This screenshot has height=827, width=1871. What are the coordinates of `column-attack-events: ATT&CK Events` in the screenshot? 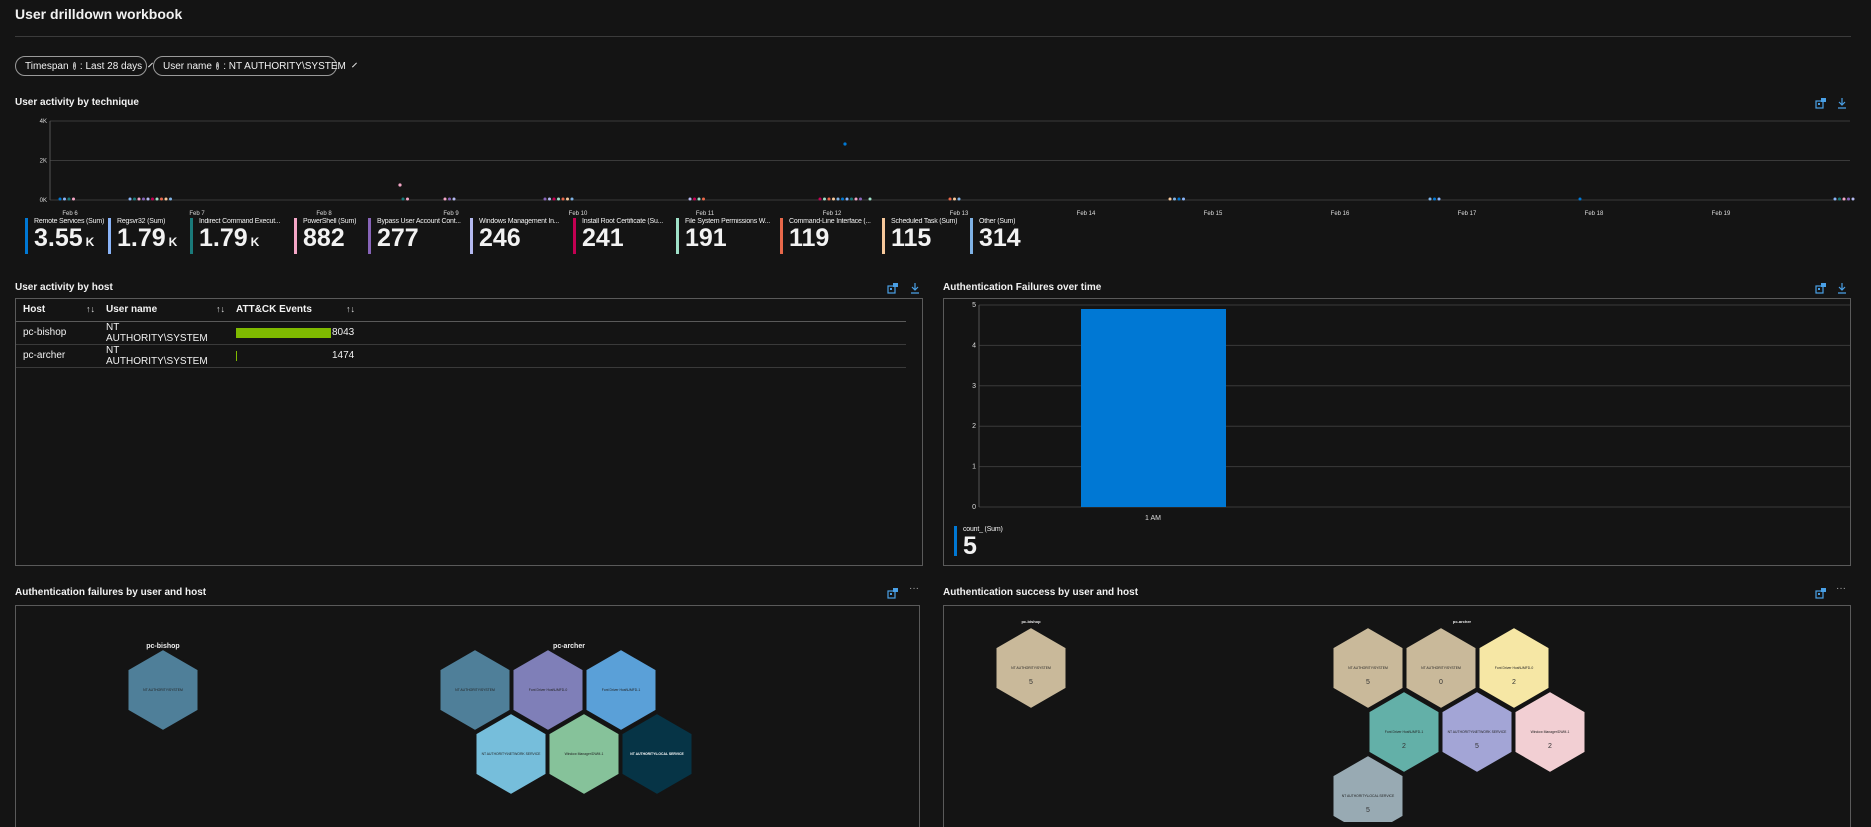 It's located at (291, 310).